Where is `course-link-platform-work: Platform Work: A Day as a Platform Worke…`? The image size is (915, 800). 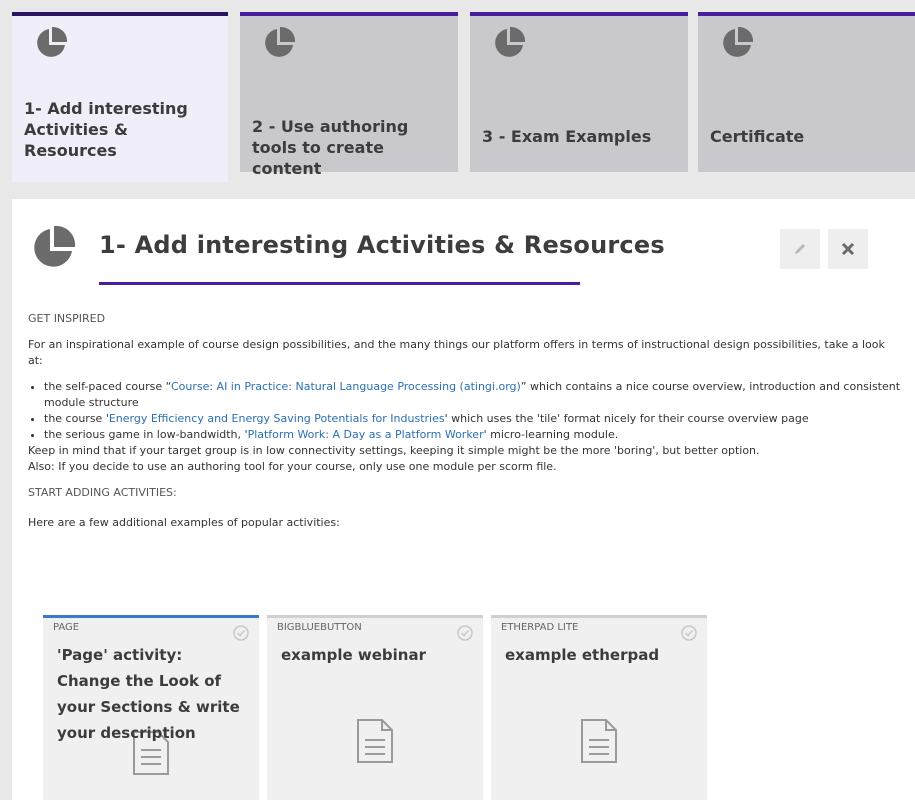 course-link-platform-work: Platform Work: A Day as a Platform Worke… is located at coordinates (366, 434).